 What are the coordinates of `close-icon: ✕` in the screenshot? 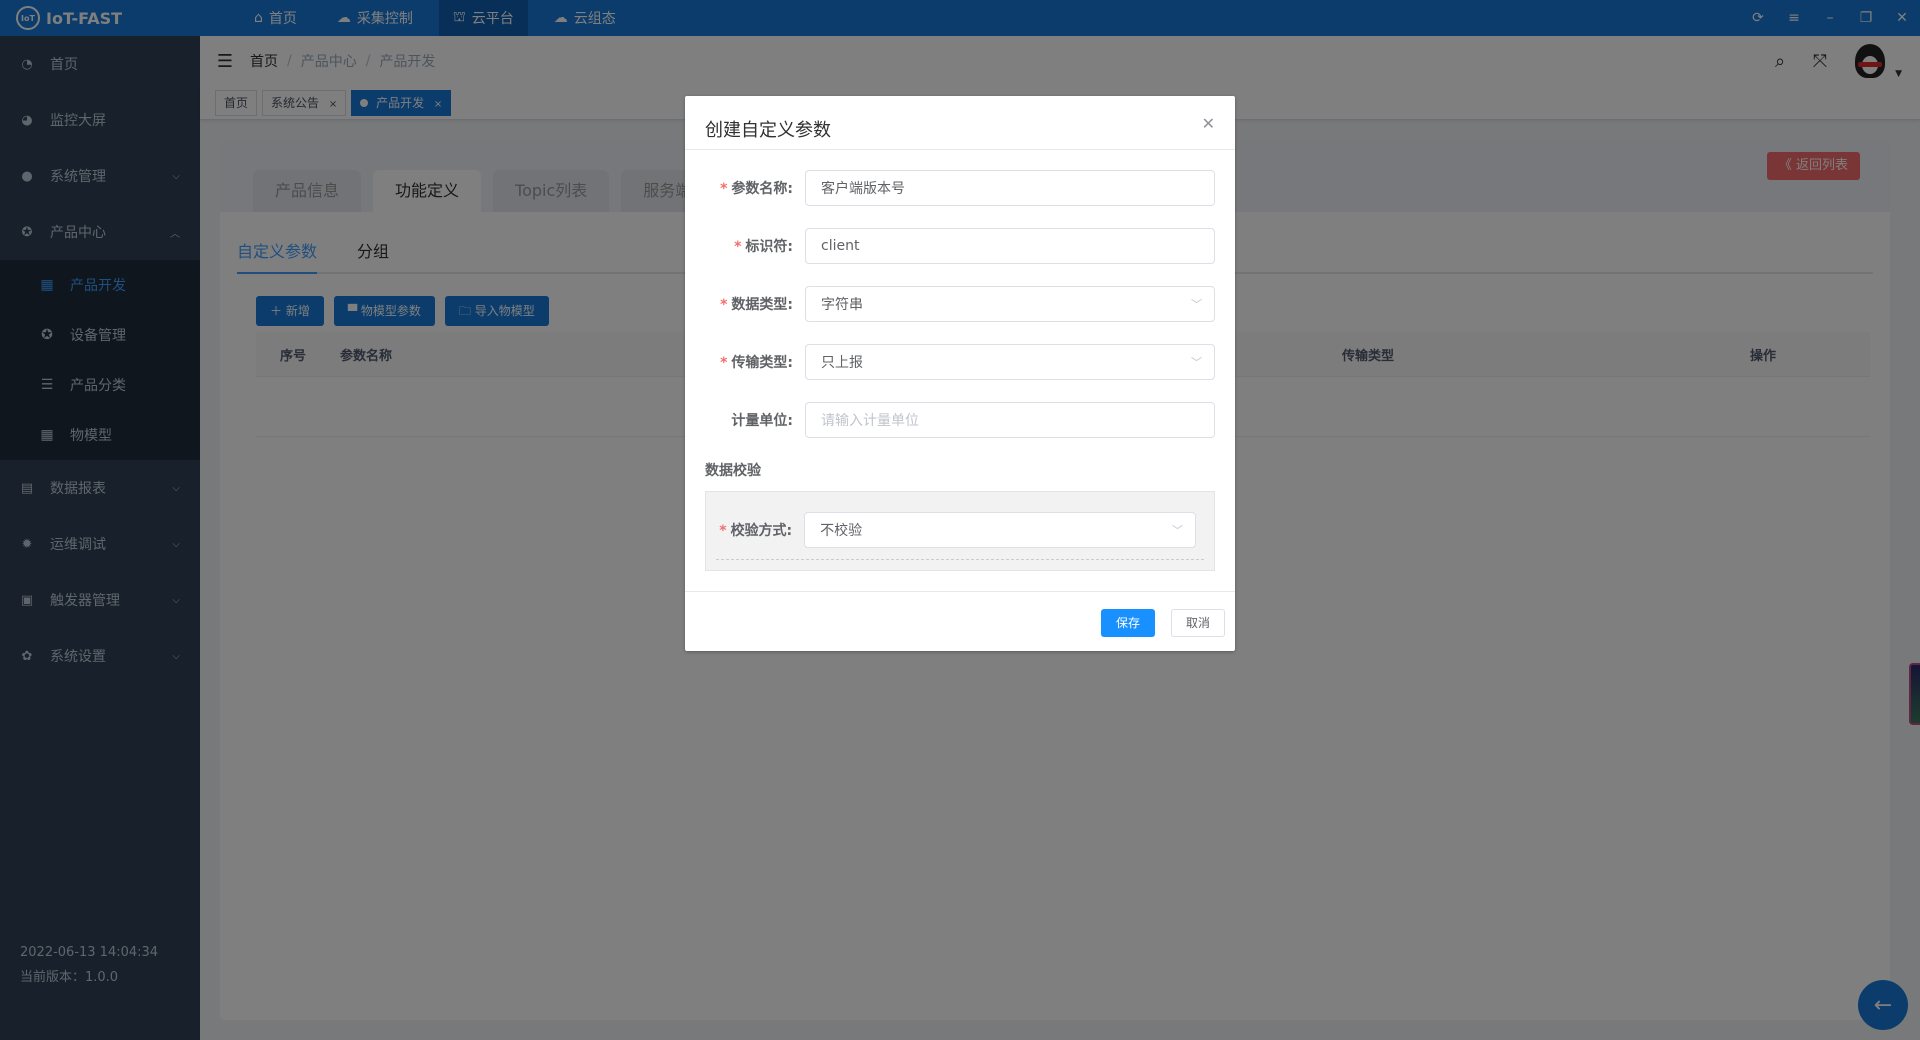 It's located at (1208, 123).